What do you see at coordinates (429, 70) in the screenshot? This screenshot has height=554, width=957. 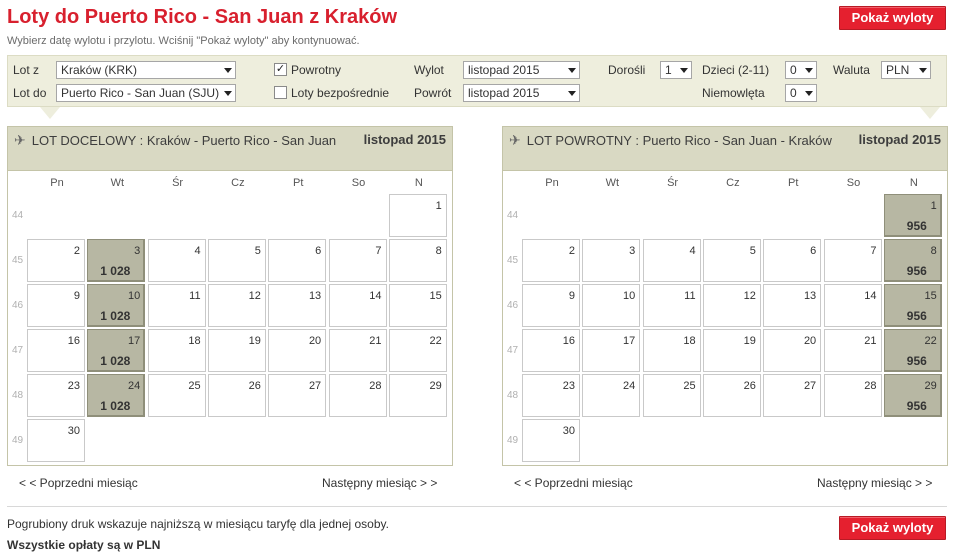 I see `depart-label: Wylot` at bounding box center [429, 70].